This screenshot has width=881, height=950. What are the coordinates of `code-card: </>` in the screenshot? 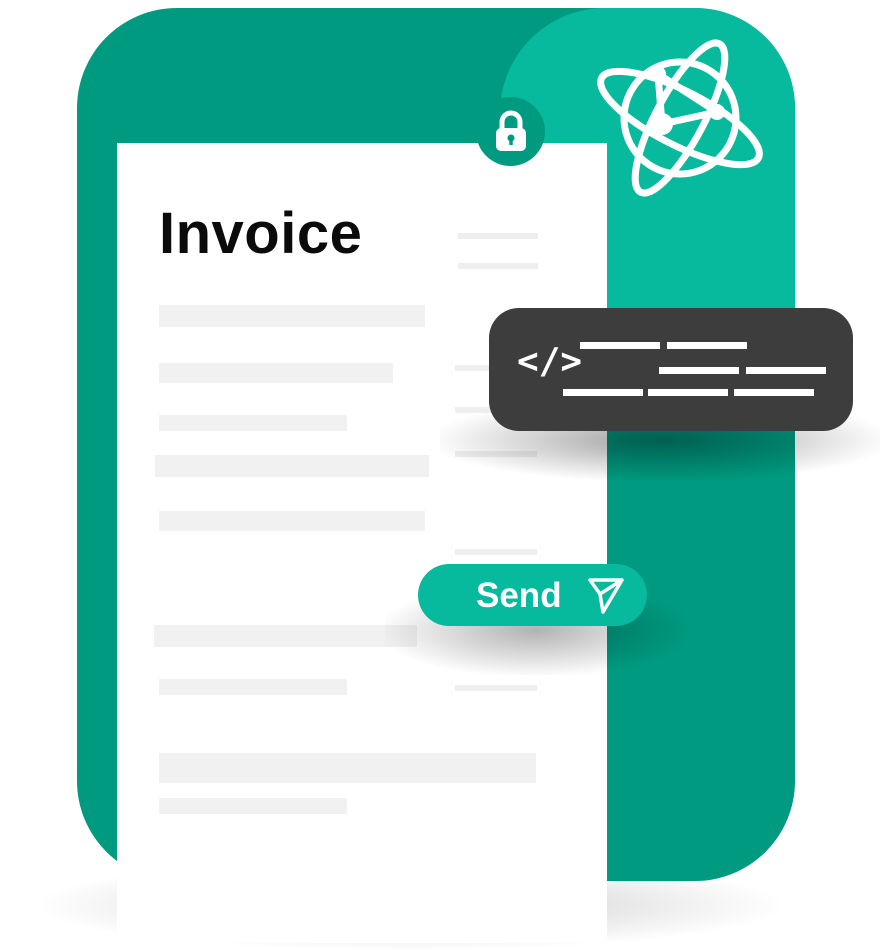 It's located at (671, 369).